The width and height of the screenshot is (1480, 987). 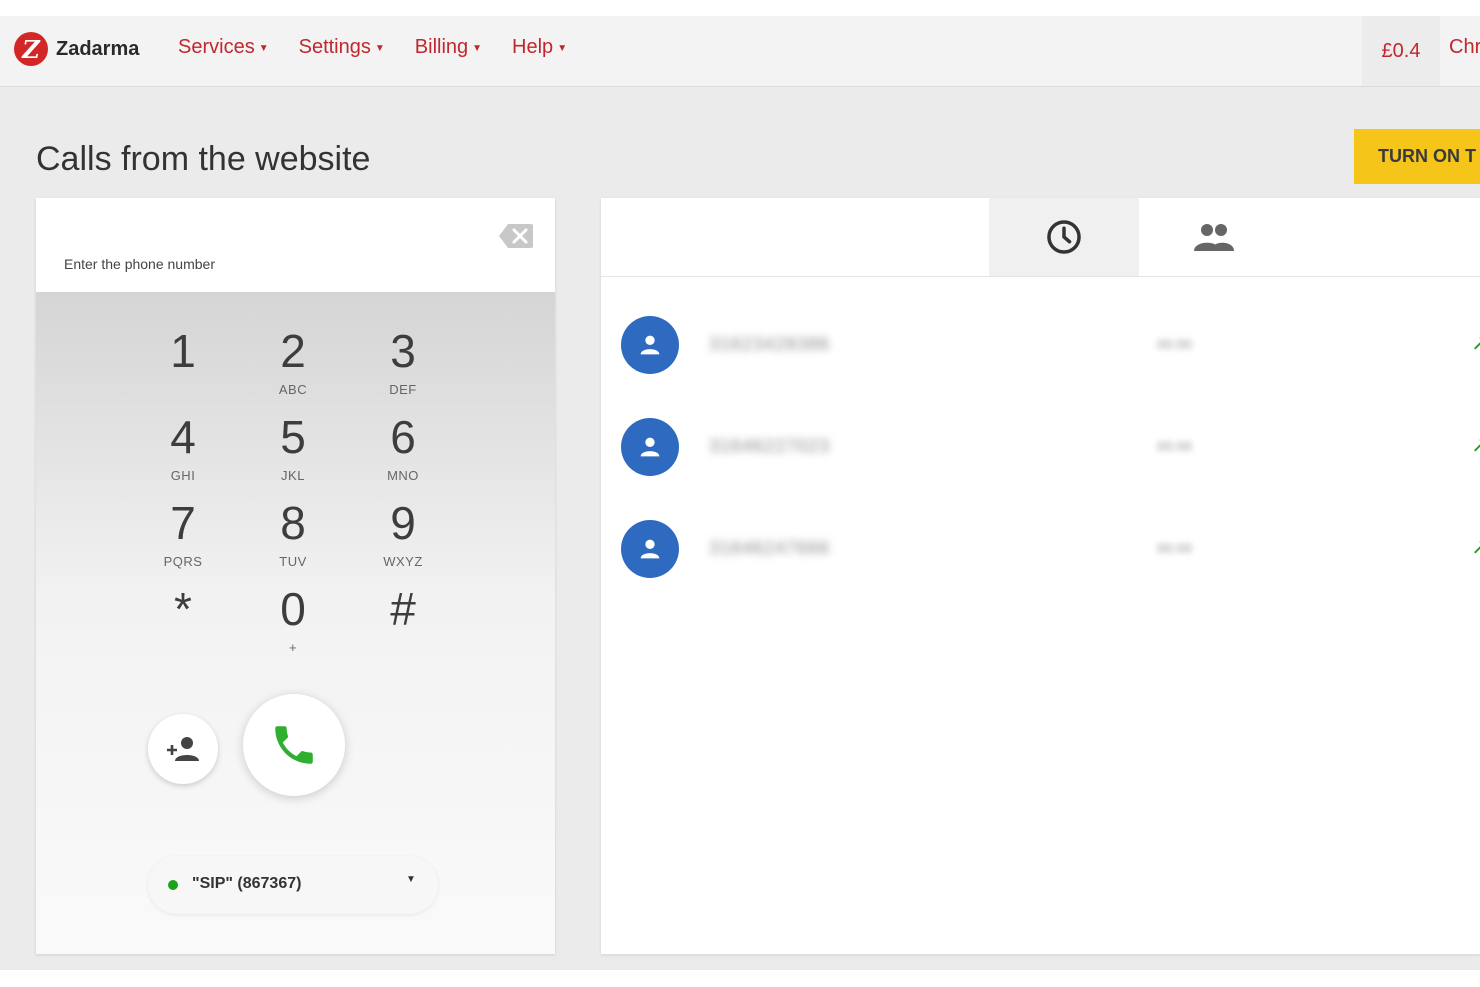 I want to click on menu-billing: Billing ▼, so click(x=448, y=47).